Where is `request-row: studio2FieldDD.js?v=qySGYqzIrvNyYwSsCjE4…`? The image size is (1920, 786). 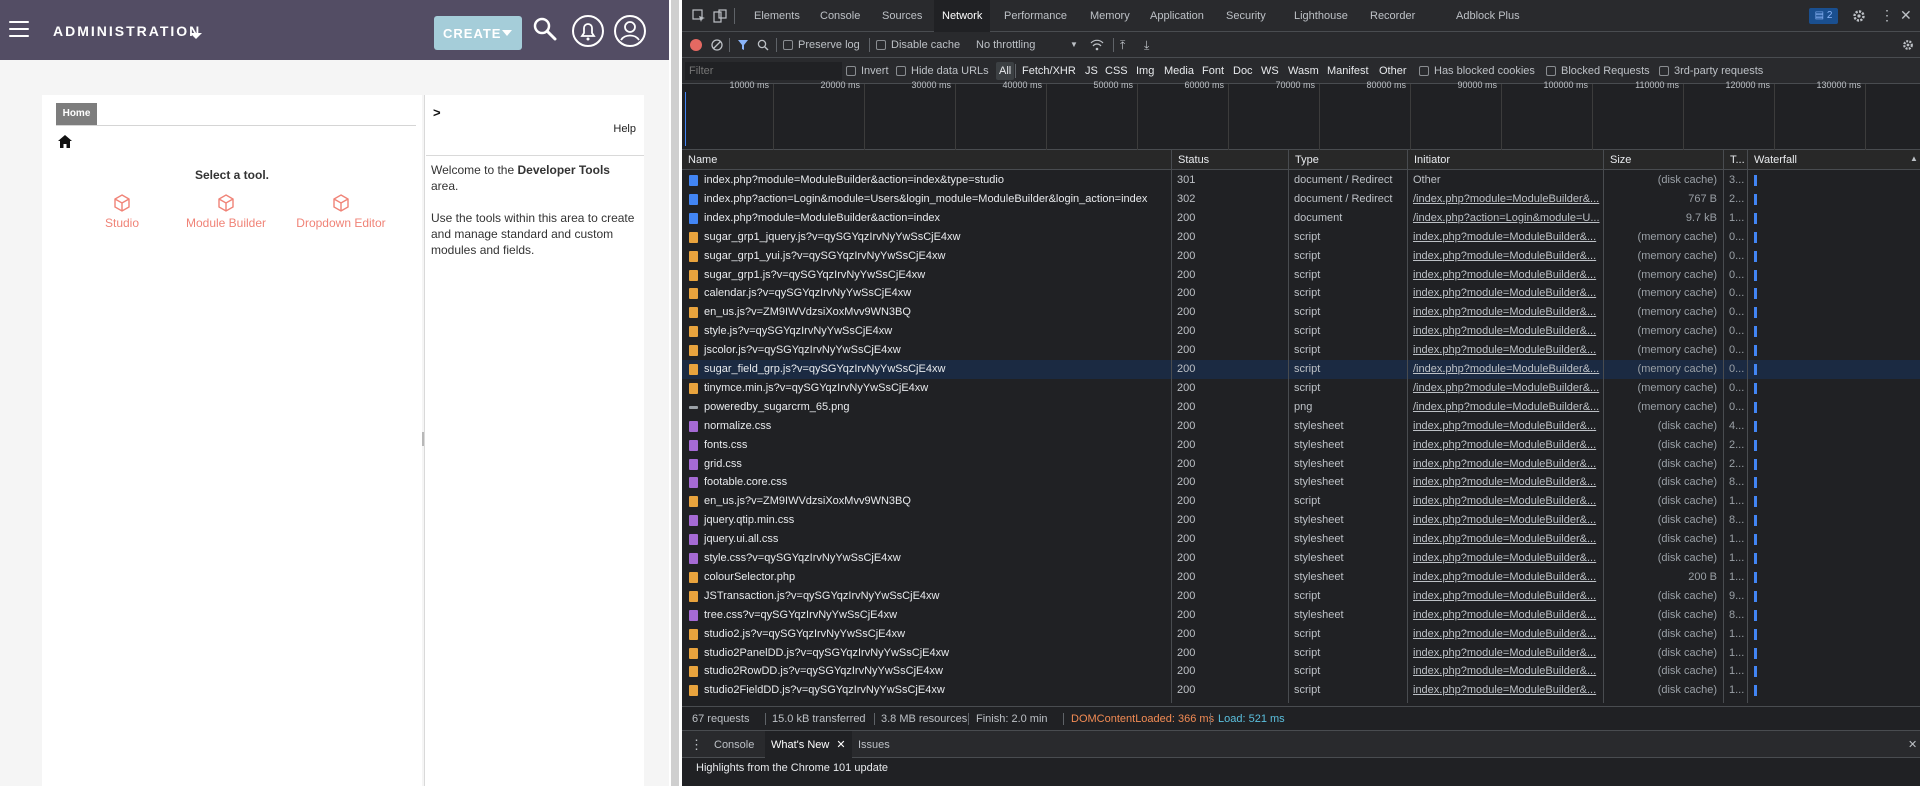
request-row: studio2FieldDD.js?v=qySGYqzIrvNyYwSsCjE4… is located at coordinates (1301, 690).